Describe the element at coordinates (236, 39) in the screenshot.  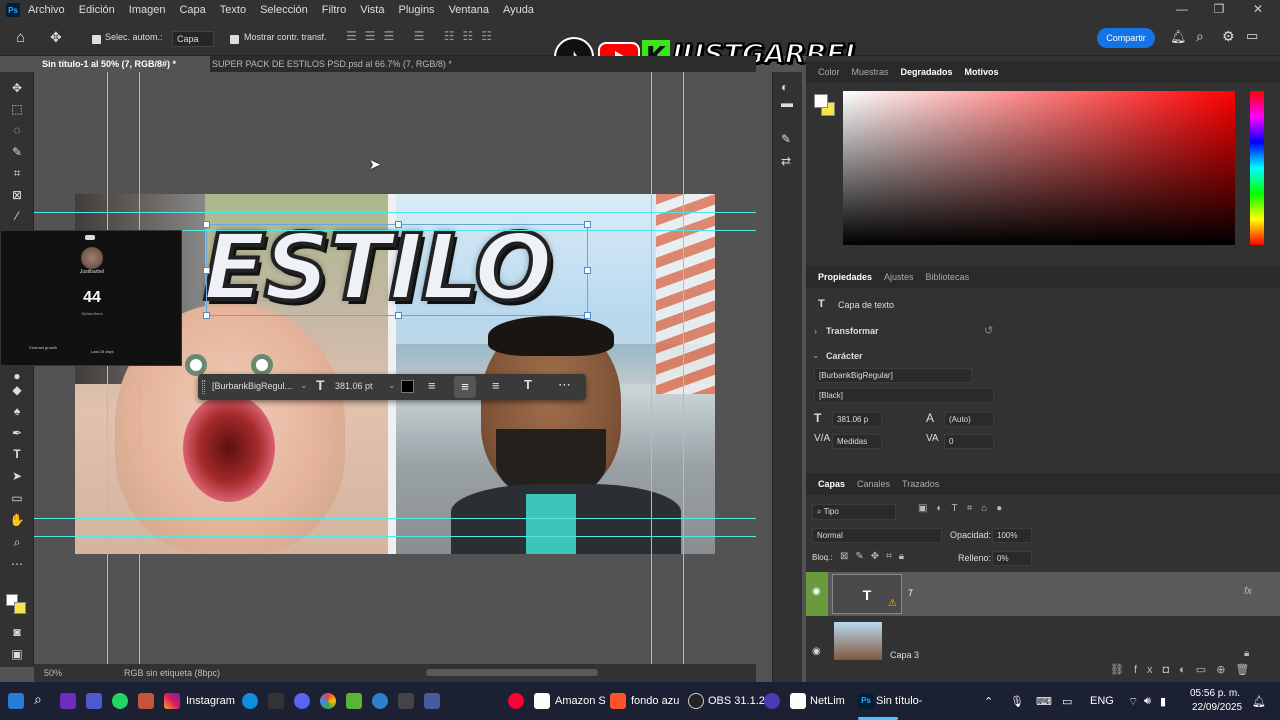
I see `show-transform-checkbox` at that location.